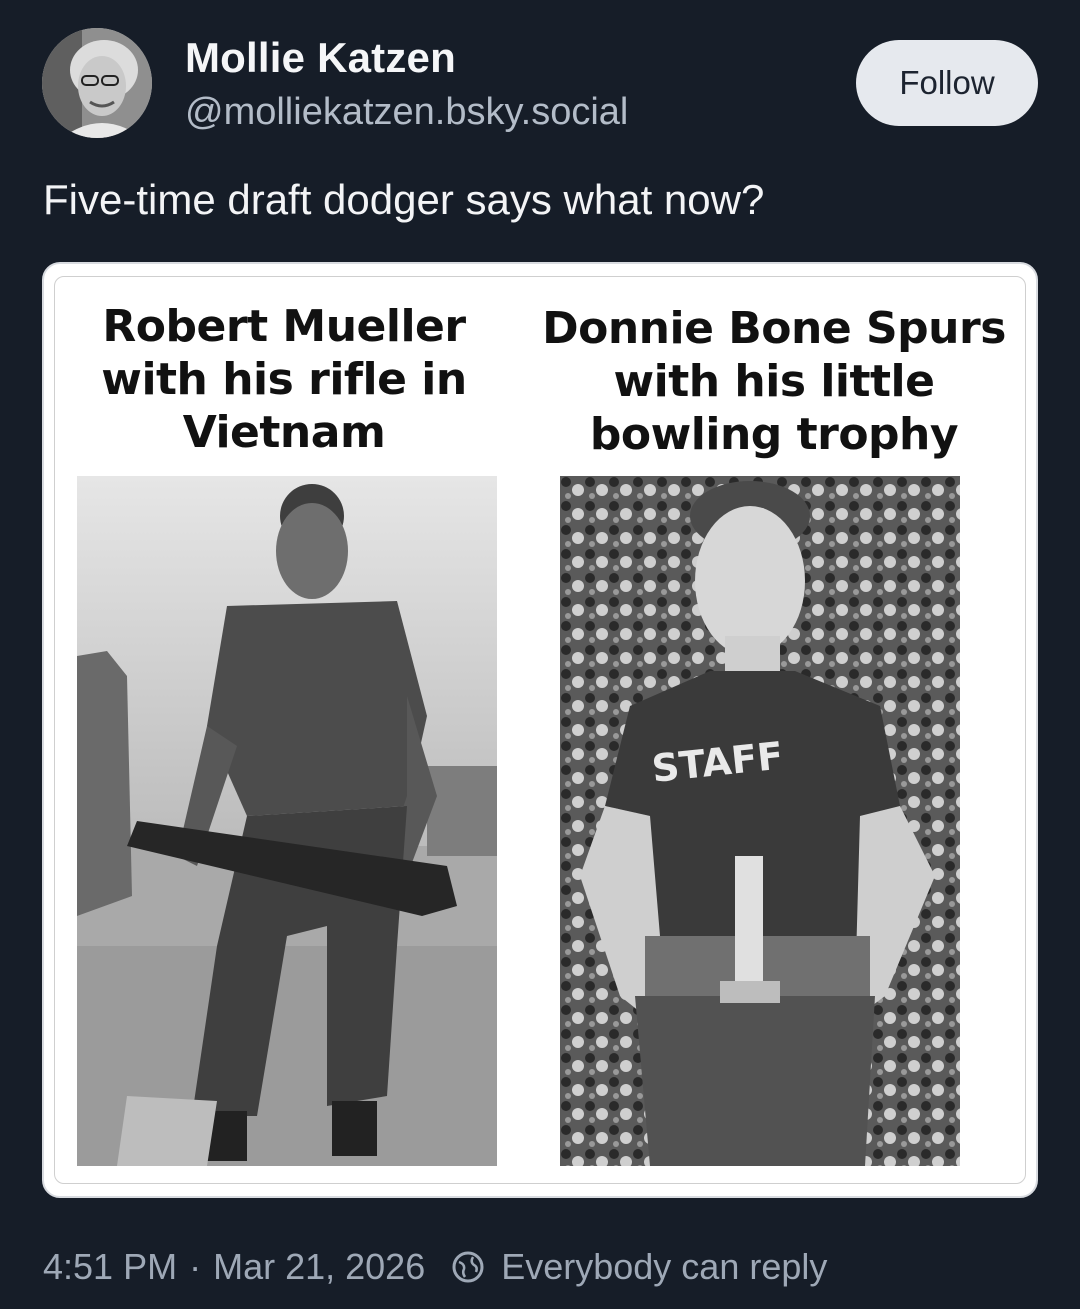 The height and width of the screenshot is (1309, 1080). What do you see at coordinates (774, 434) in the screenshot?
I see `right-caption-line: bowling trophy` at bounding box center [774, 434].